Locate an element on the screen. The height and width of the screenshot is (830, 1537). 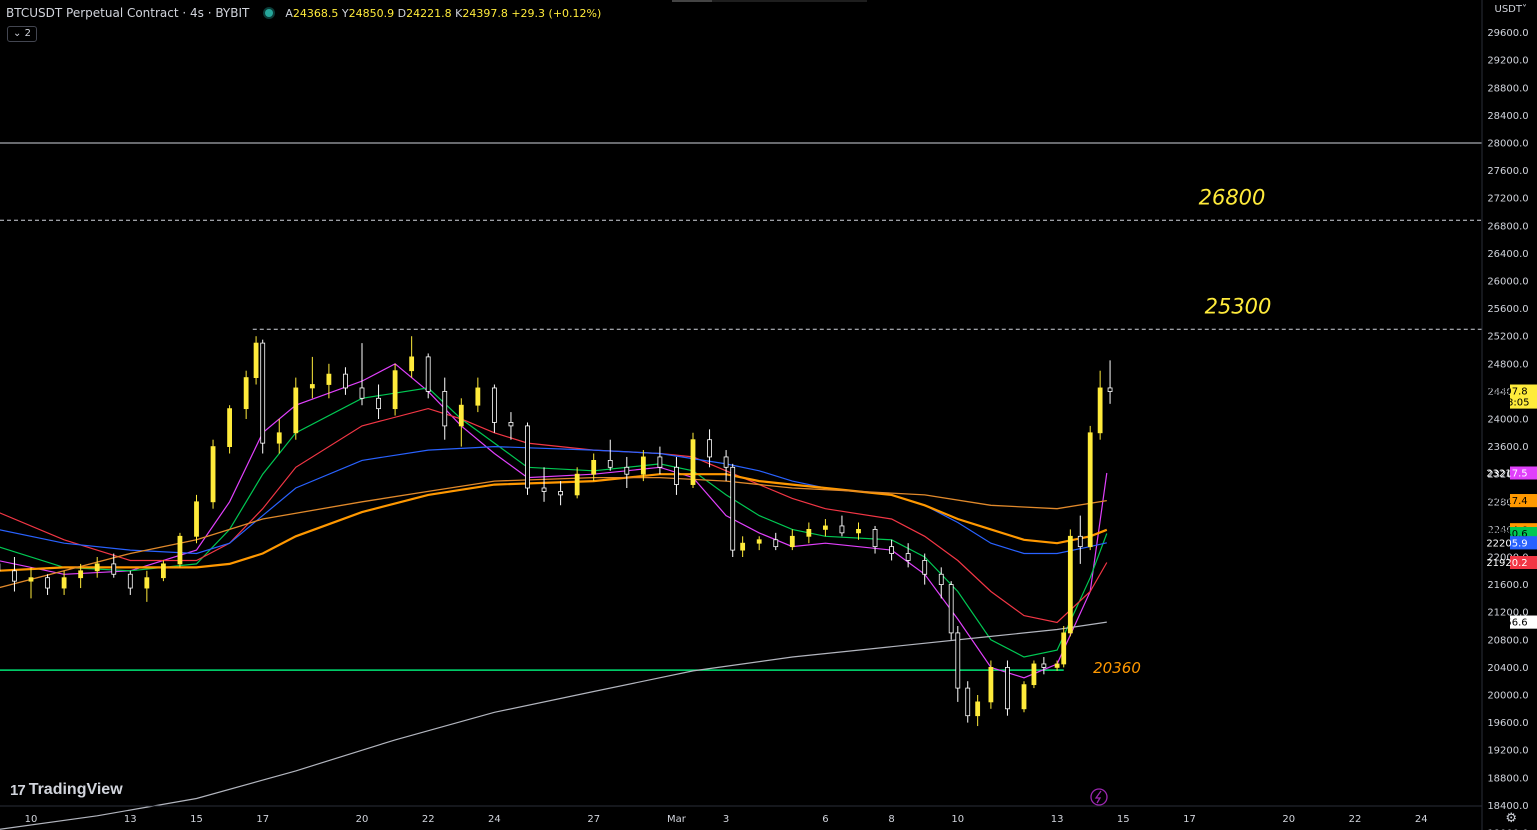
time-axis-tick-label: 8 is located at coordinates (891, 819).